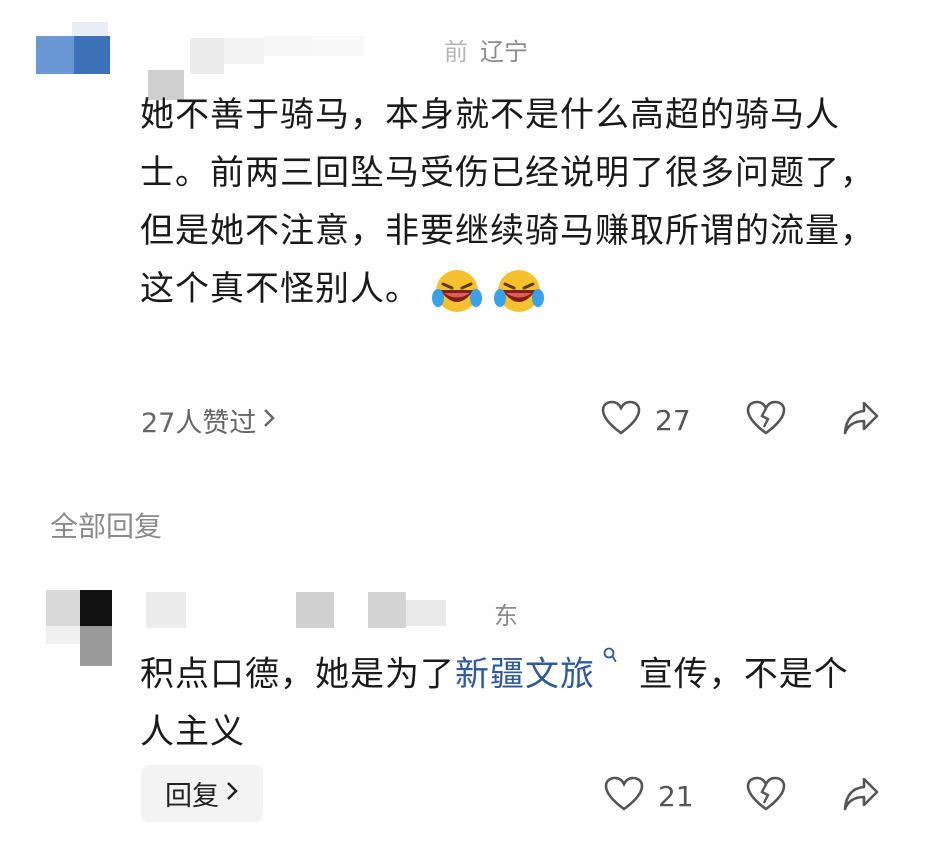  Describe the element at coordinates (506, 616) in the screenshot. I see `reply-location: 东` at that location.